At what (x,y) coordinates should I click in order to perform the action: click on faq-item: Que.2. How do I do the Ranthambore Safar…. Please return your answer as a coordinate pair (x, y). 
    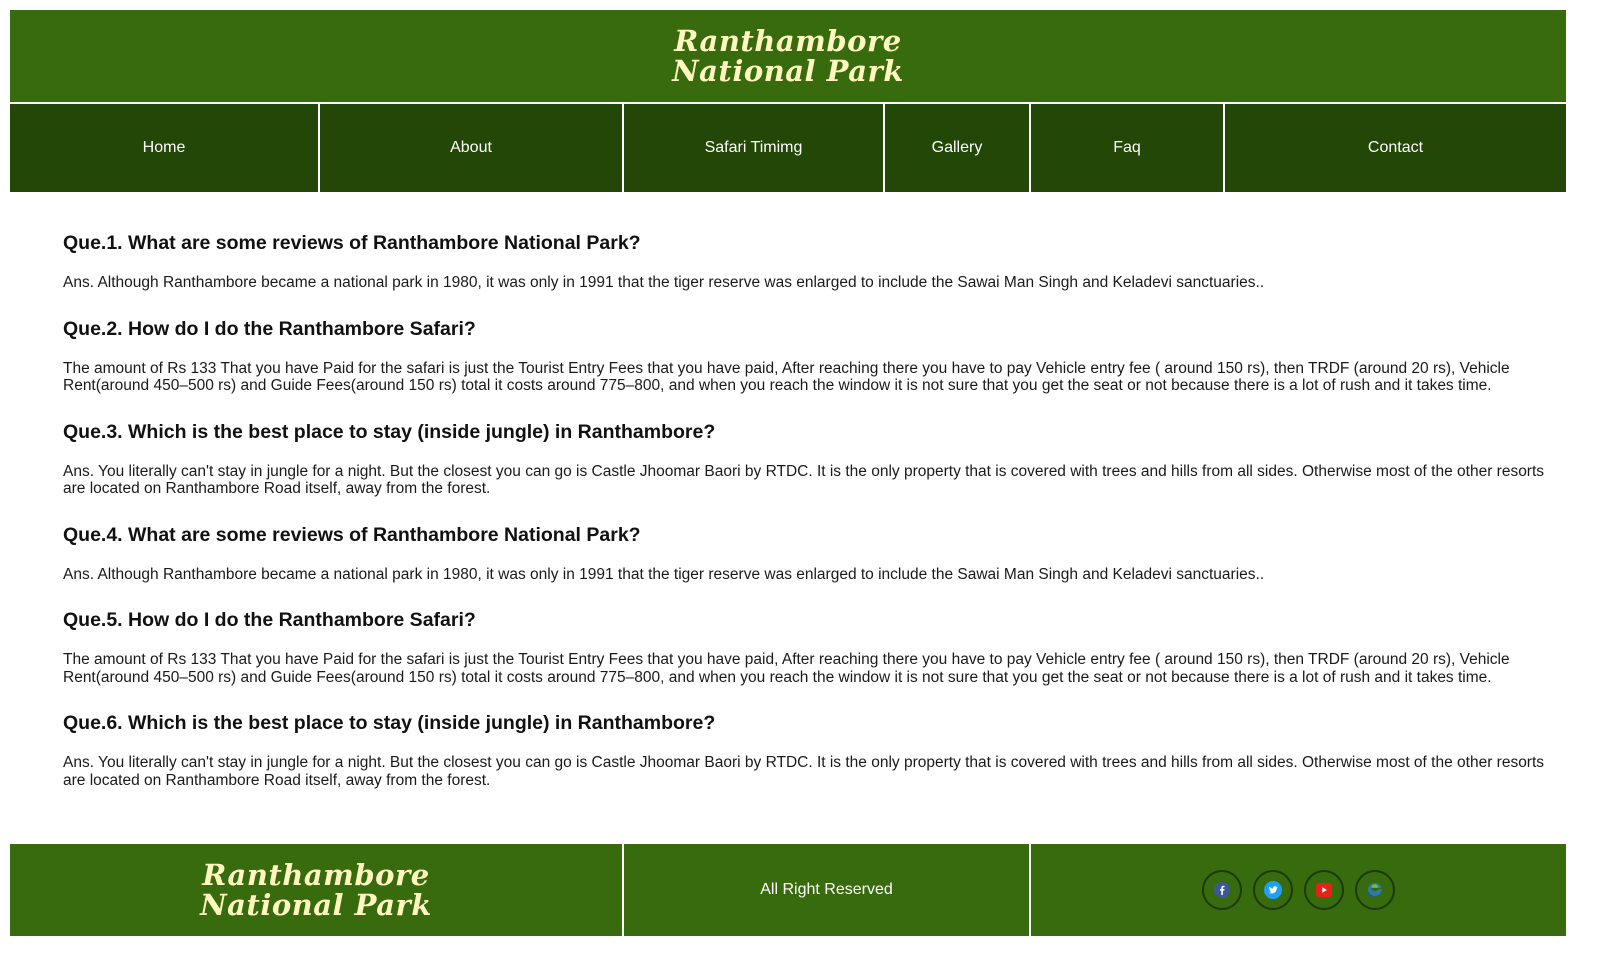
    Looking at the image, I should click on (813, 356).